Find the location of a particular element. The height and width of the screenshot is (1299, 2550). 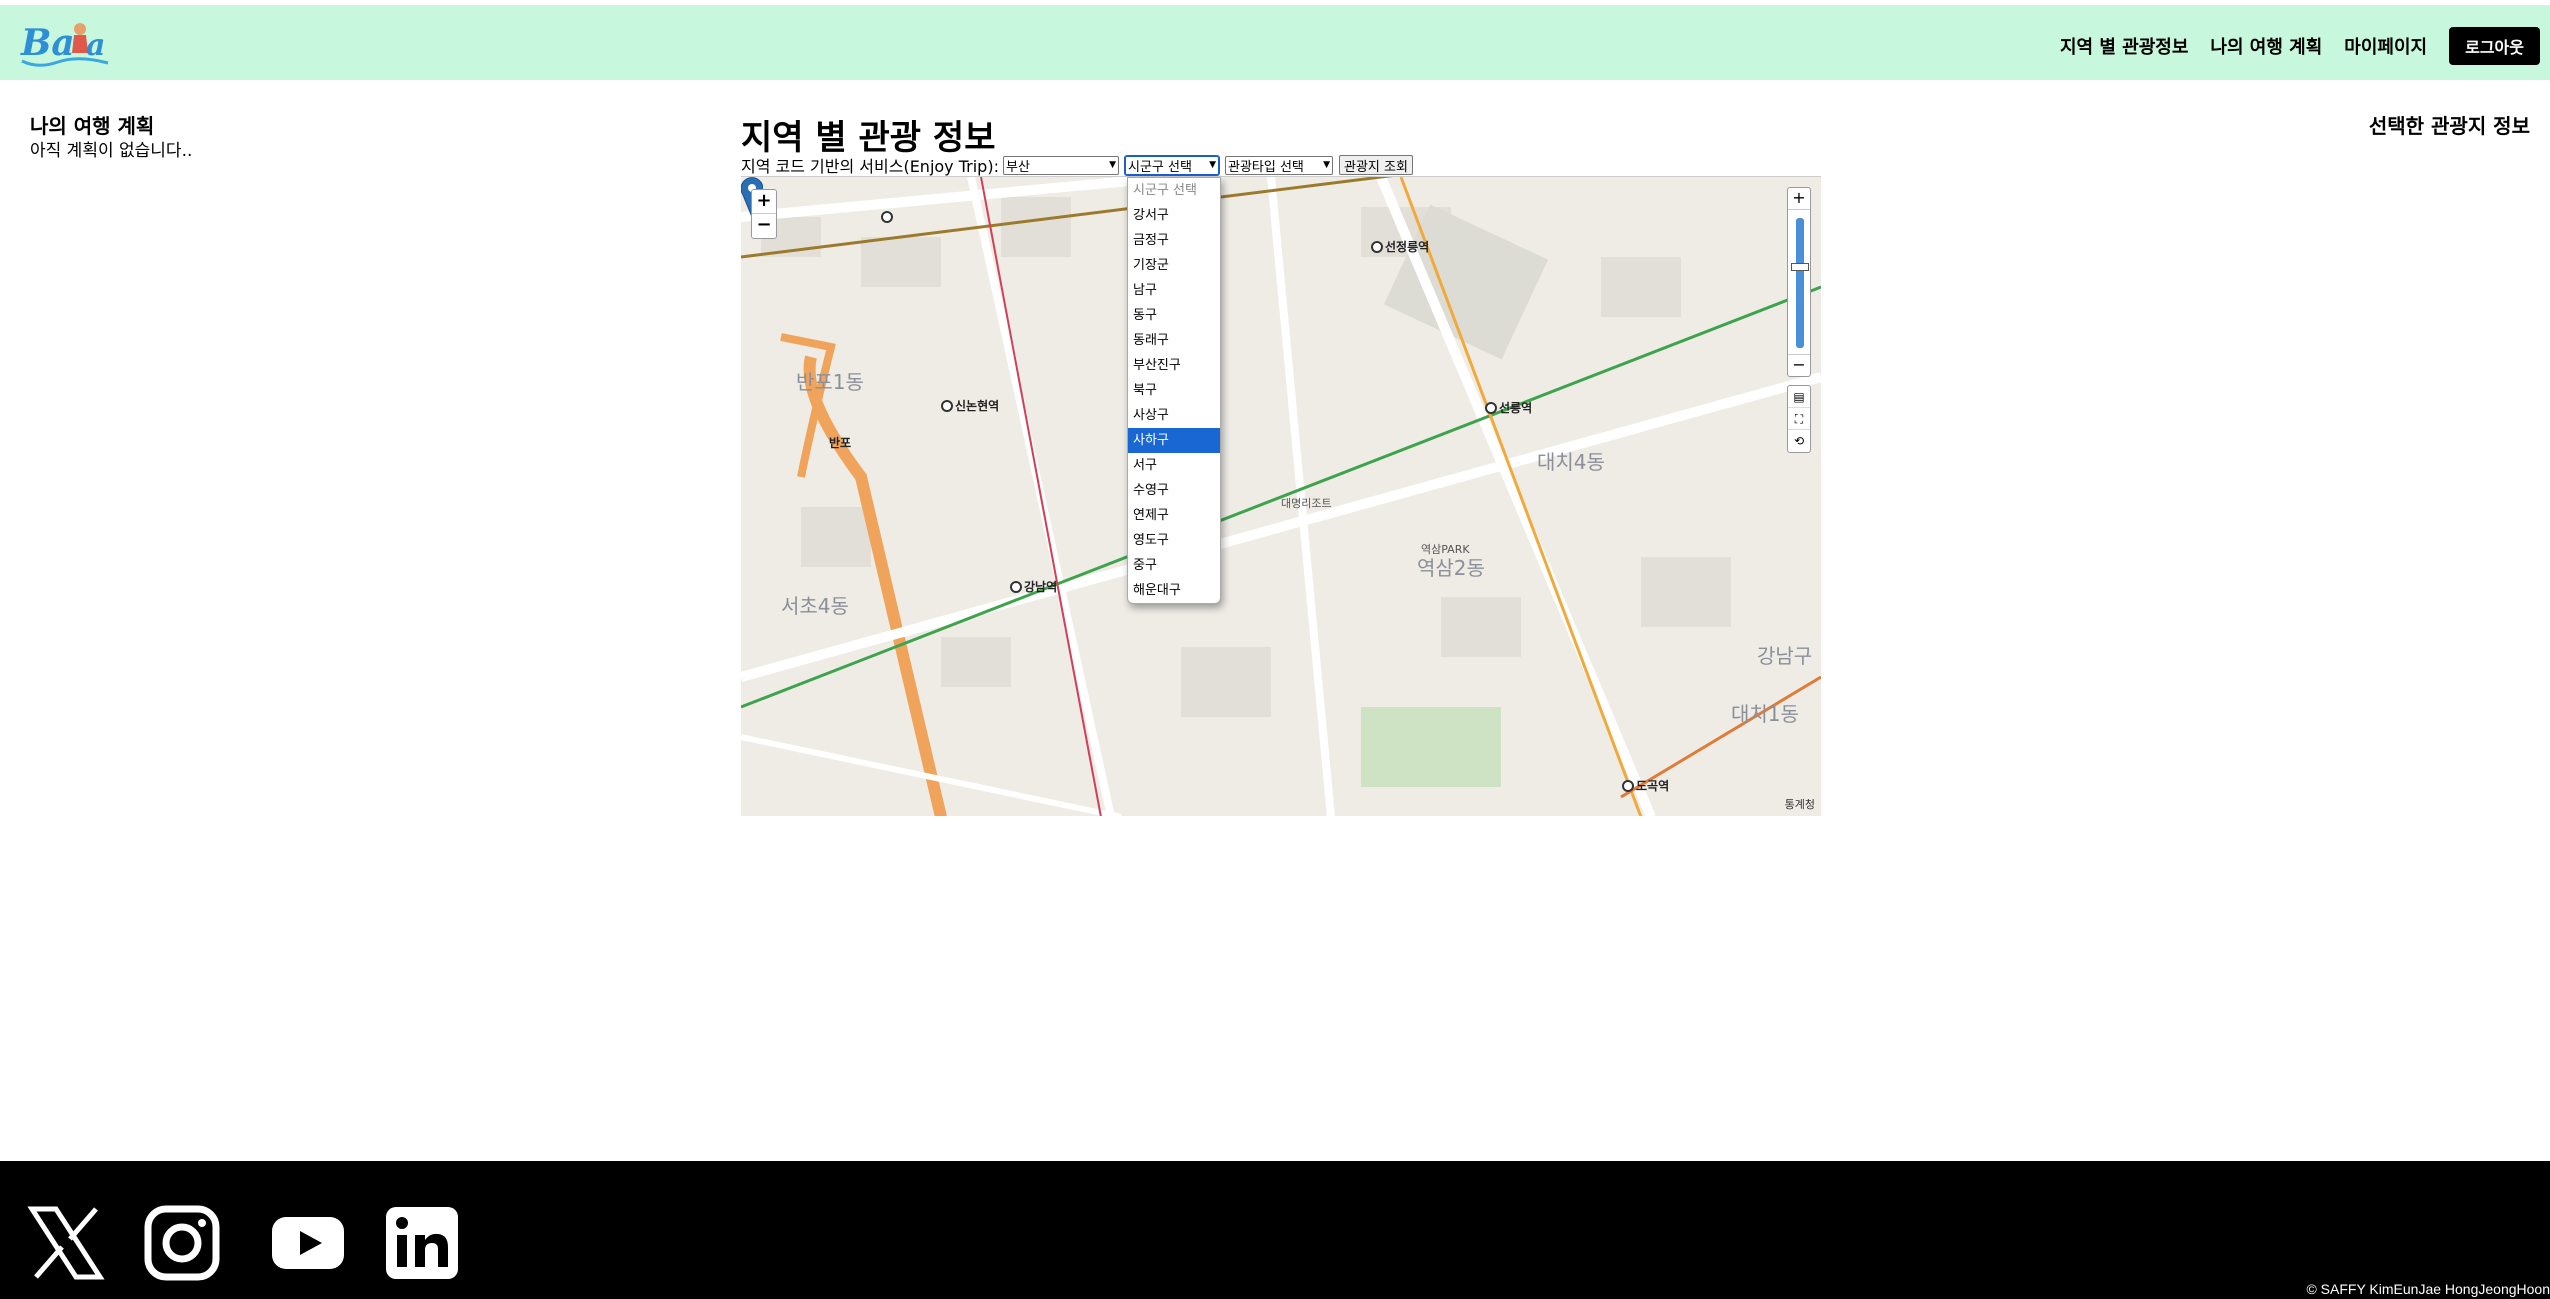

gugun-option: 북구 is located at coordinates (1174, 390).